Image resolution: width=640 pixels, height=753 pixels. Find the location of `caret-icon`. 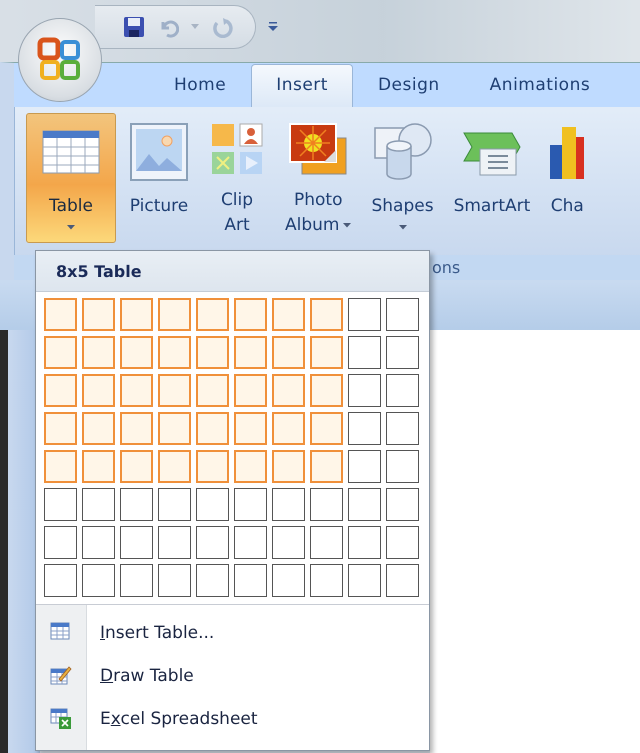

caret-icon is located at coordinates (195, 27).